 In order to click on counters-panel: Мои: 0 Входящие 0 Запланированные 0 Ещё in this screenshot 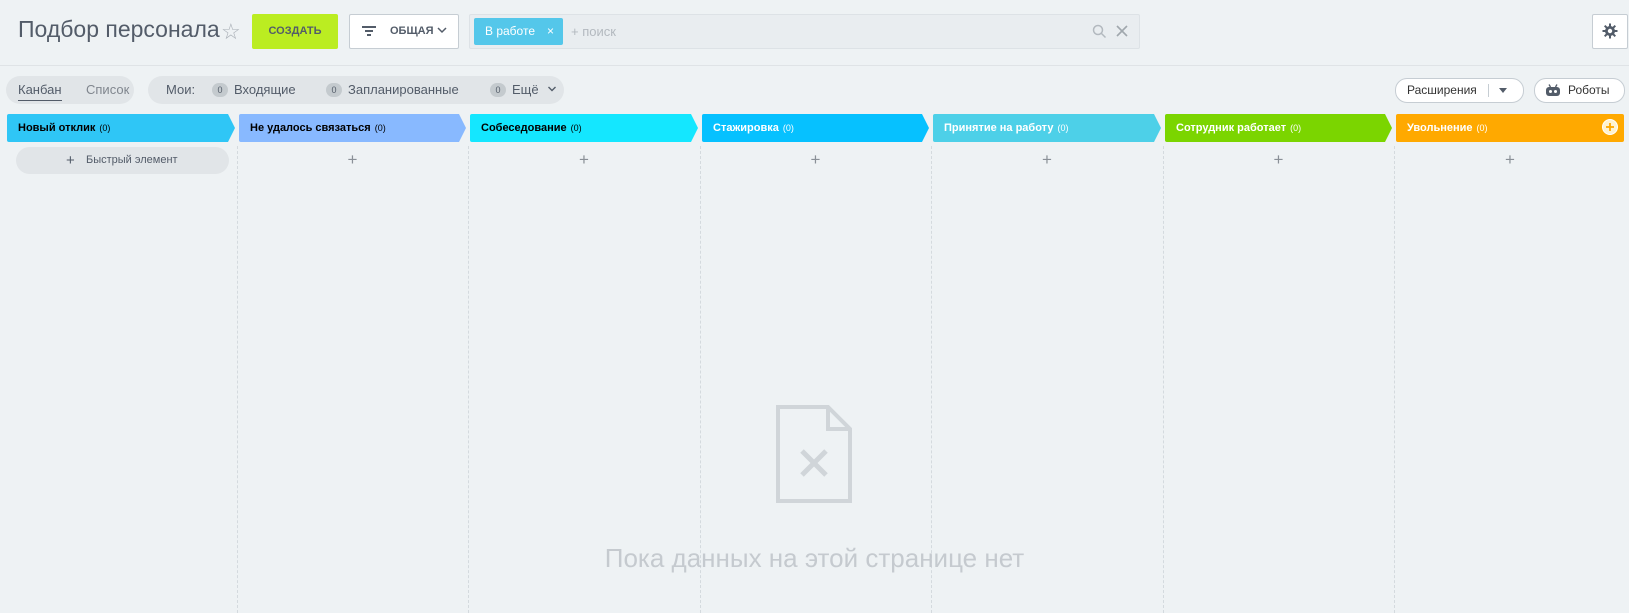, I will do `click(356, 90)`.